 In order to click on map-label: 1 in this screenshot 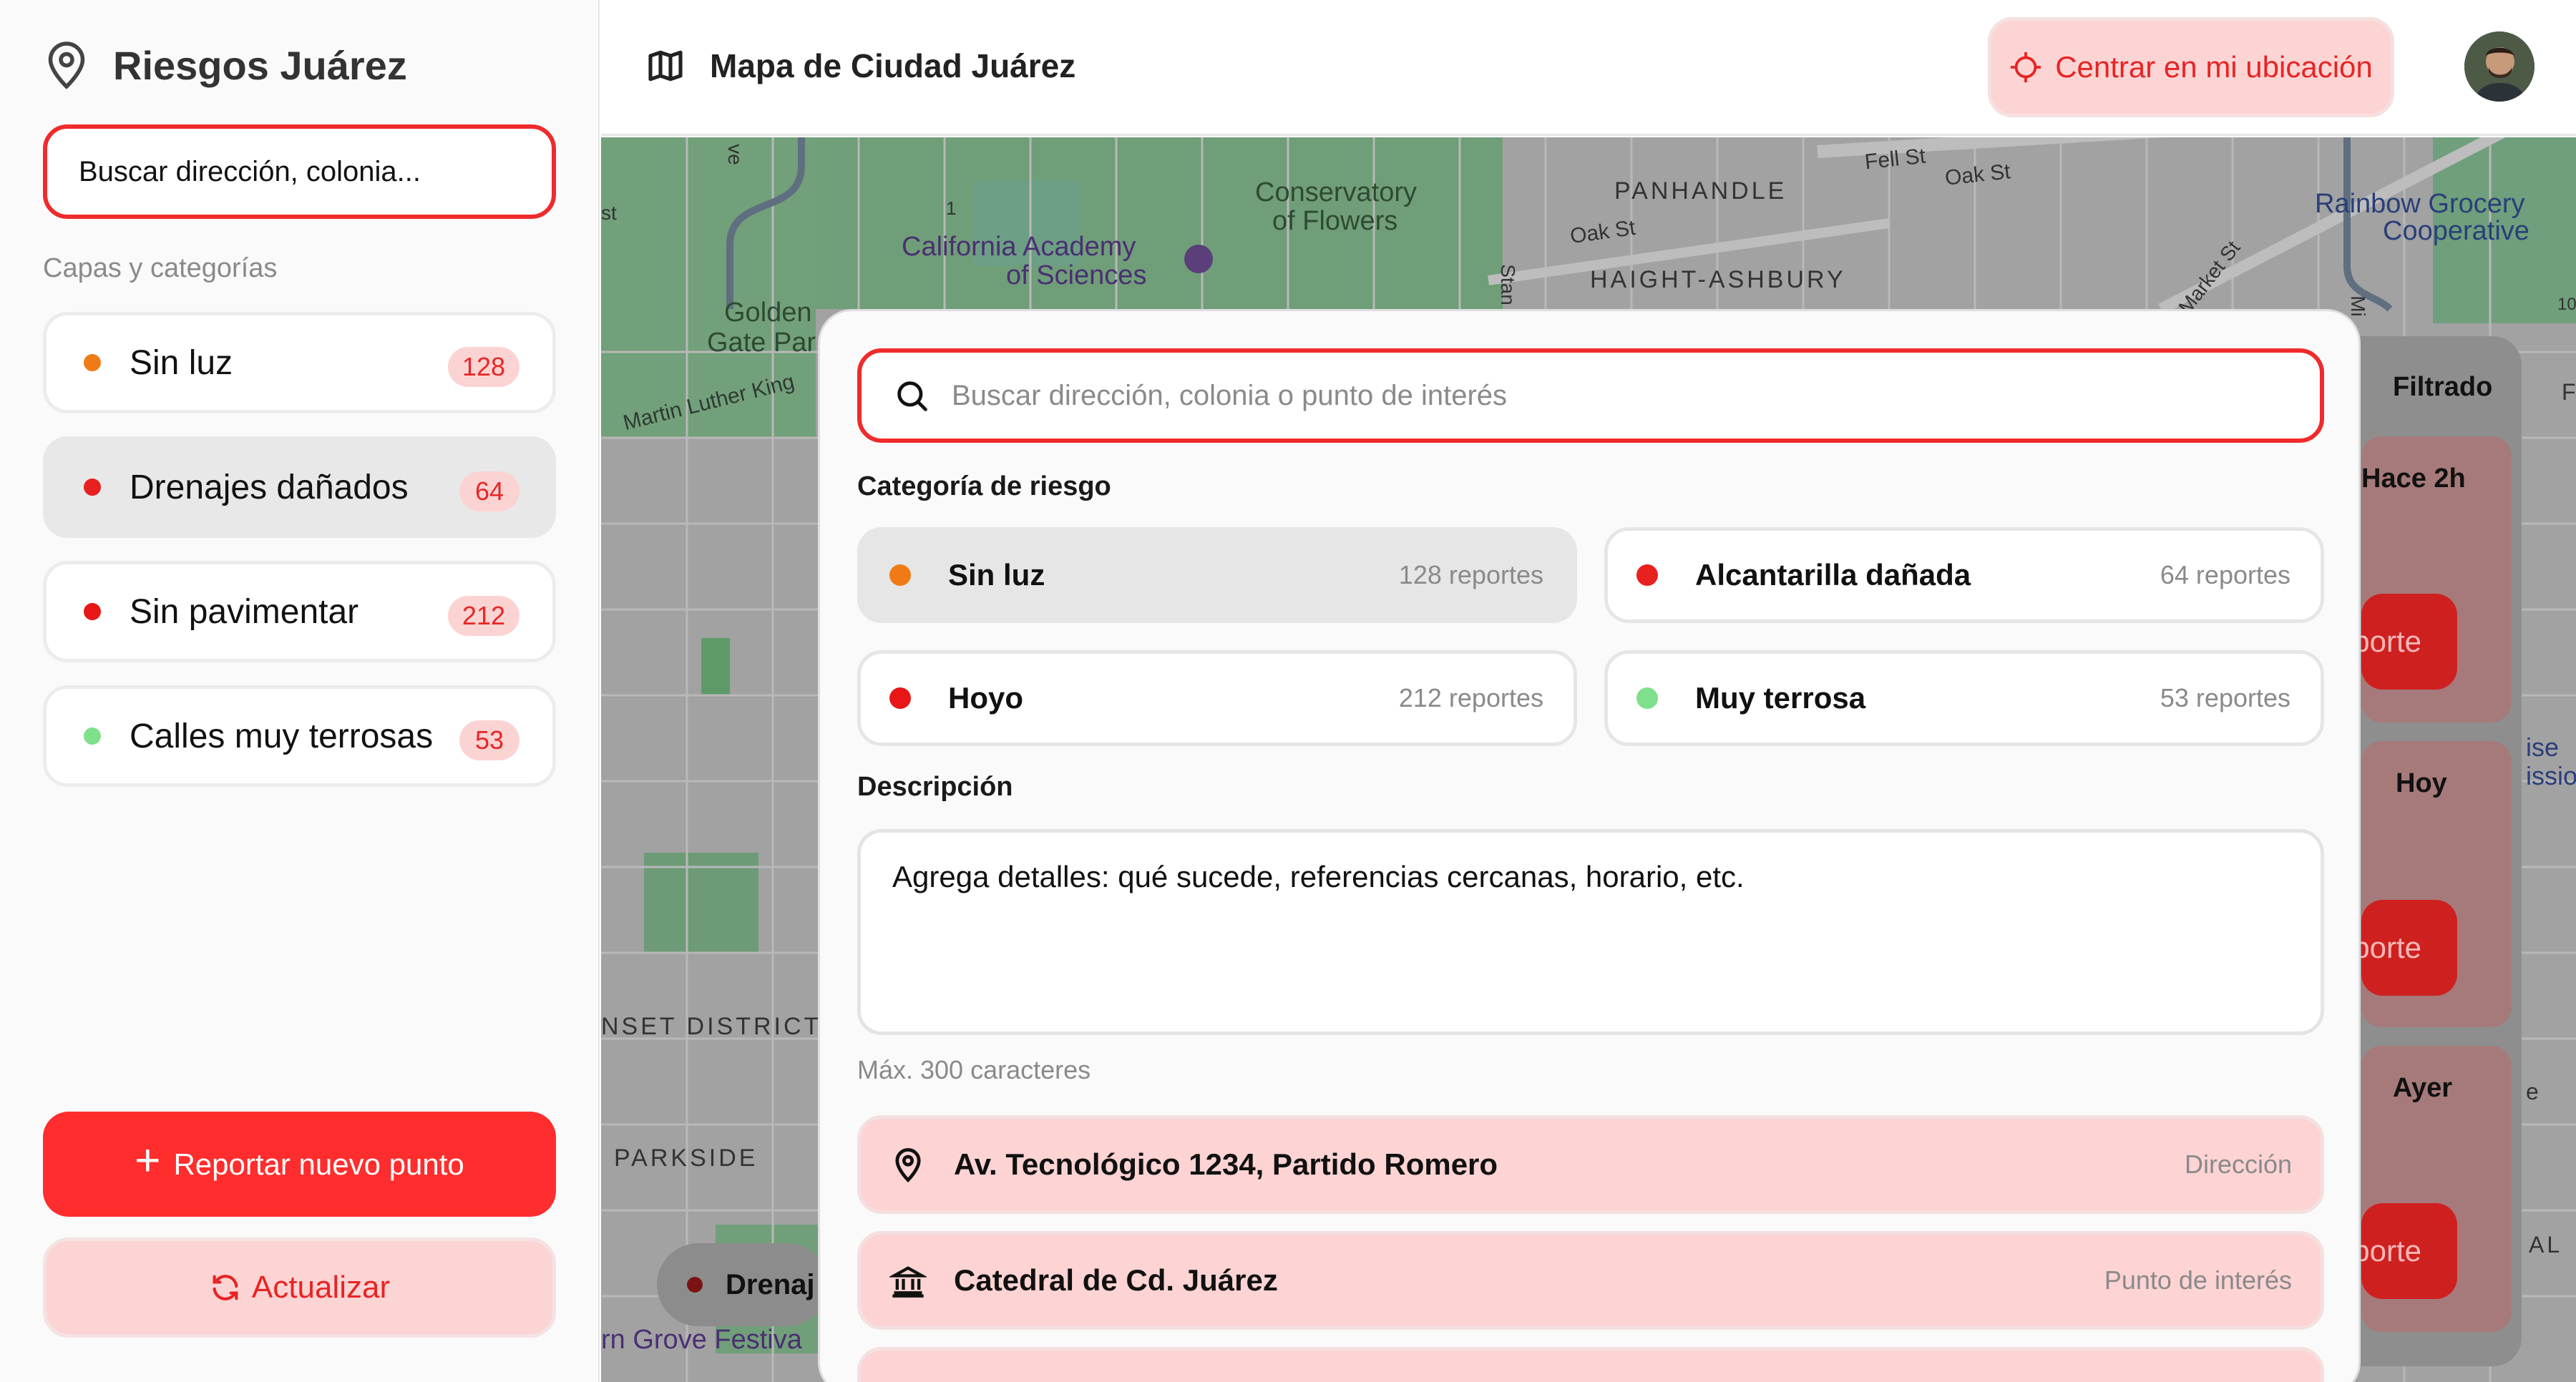, I will do `click(951, 208)`.